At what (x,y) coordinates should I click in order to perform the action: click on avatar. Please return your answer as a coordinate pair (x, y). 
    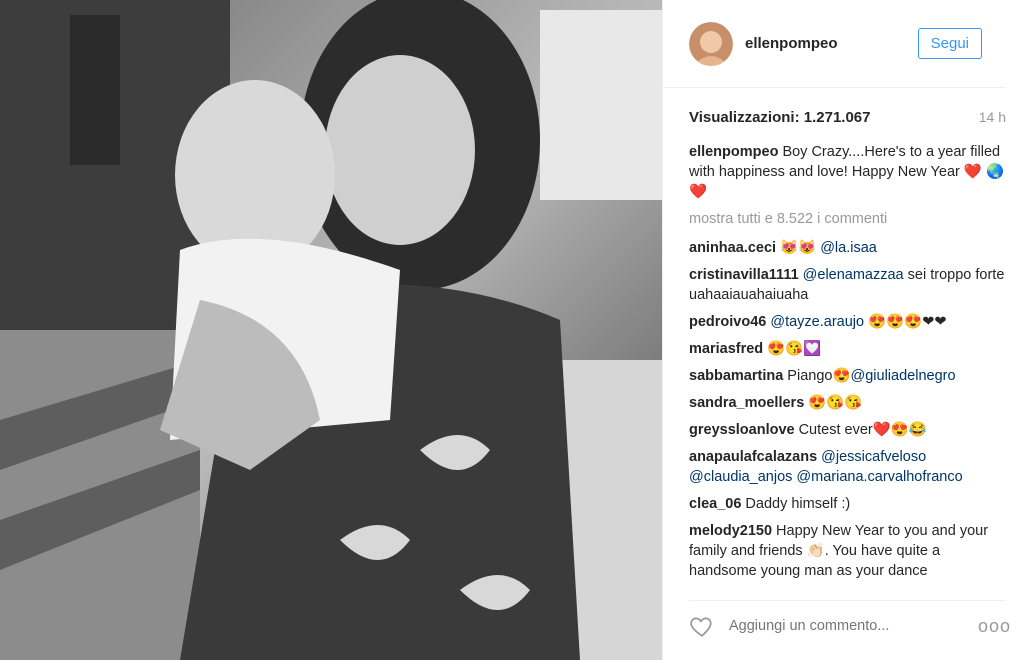
    Looking at the image, I should click on (711, 43).